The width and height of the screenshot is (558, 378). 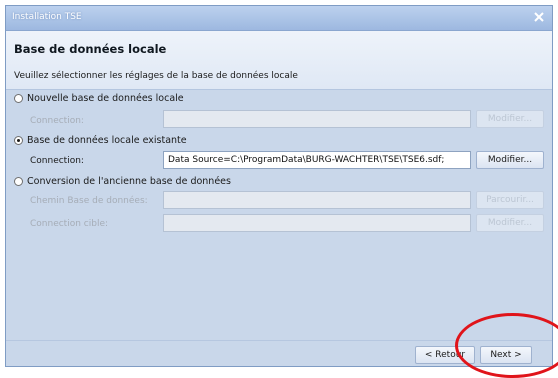 What do you see at coordinates (539, 17) in the screenshot?
I see `close-icon` at bounding box center [539, 17].